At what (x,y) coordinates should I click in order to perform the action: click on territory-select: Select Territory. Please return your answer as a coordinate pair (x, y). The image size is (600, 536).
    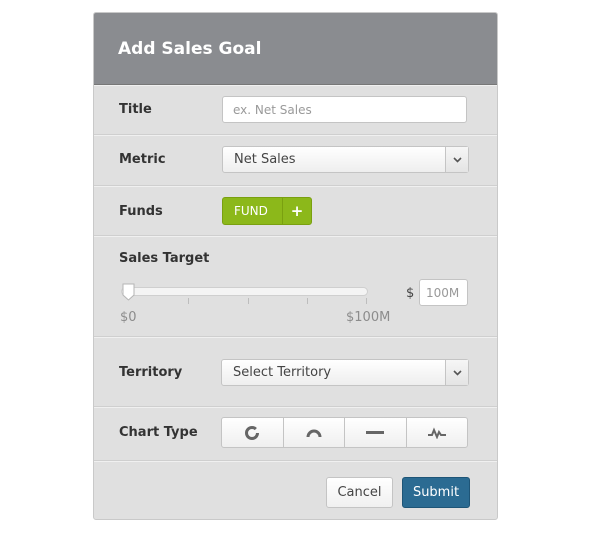
    Looking at the image, I should click on (345, 372).